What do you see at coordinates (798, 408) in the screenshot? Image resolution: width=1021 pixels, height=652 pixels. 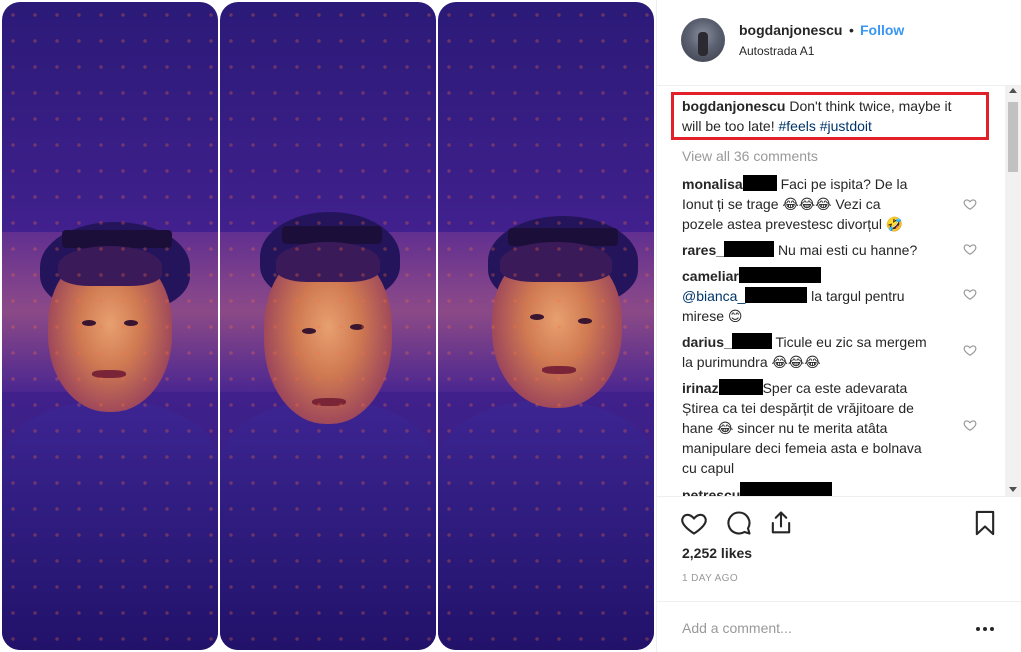 I see `comment-text: Știrea ca tei despărțit de vrăjitoare de` at bounding box center [798, 408].